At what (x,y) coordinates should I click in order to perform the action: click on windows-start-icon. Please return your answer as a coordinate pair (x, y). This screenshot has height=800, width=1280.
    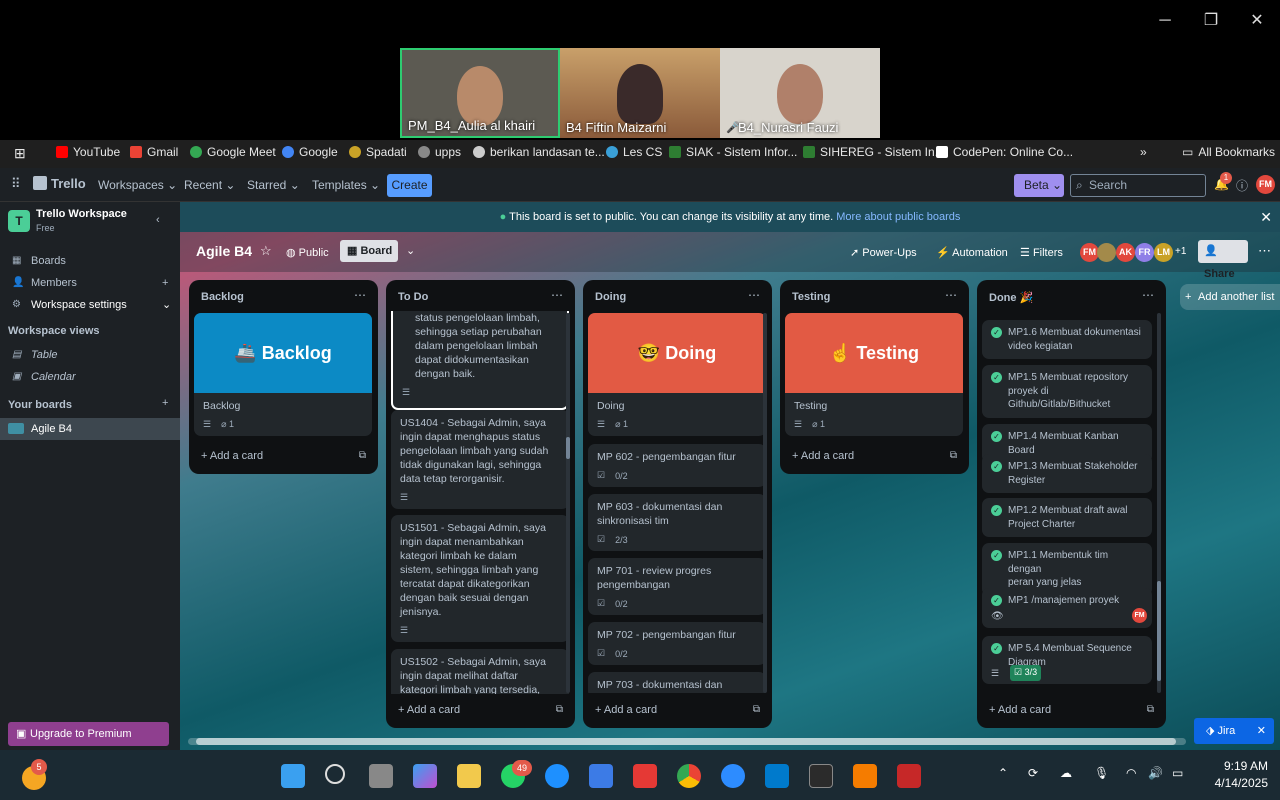
    Looking at the image, I should click on (293, 776).